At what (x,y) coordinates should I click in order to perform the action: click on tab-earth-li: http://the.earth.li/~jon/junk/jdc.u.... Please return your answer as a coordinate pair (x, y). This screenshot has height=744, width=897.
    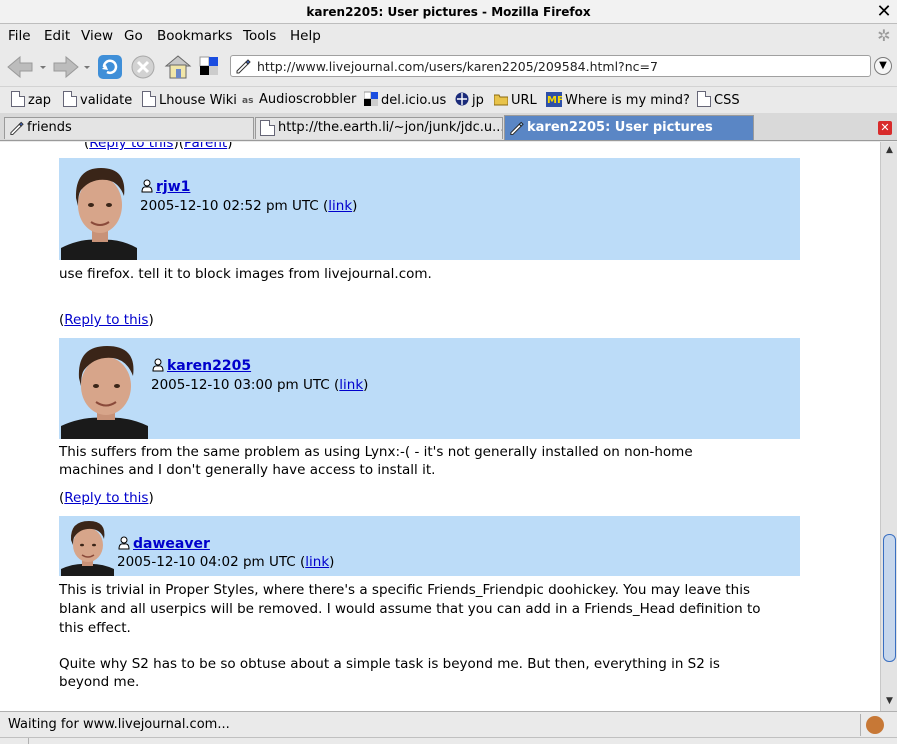
    Looking at the image, I should click on (379, 128).